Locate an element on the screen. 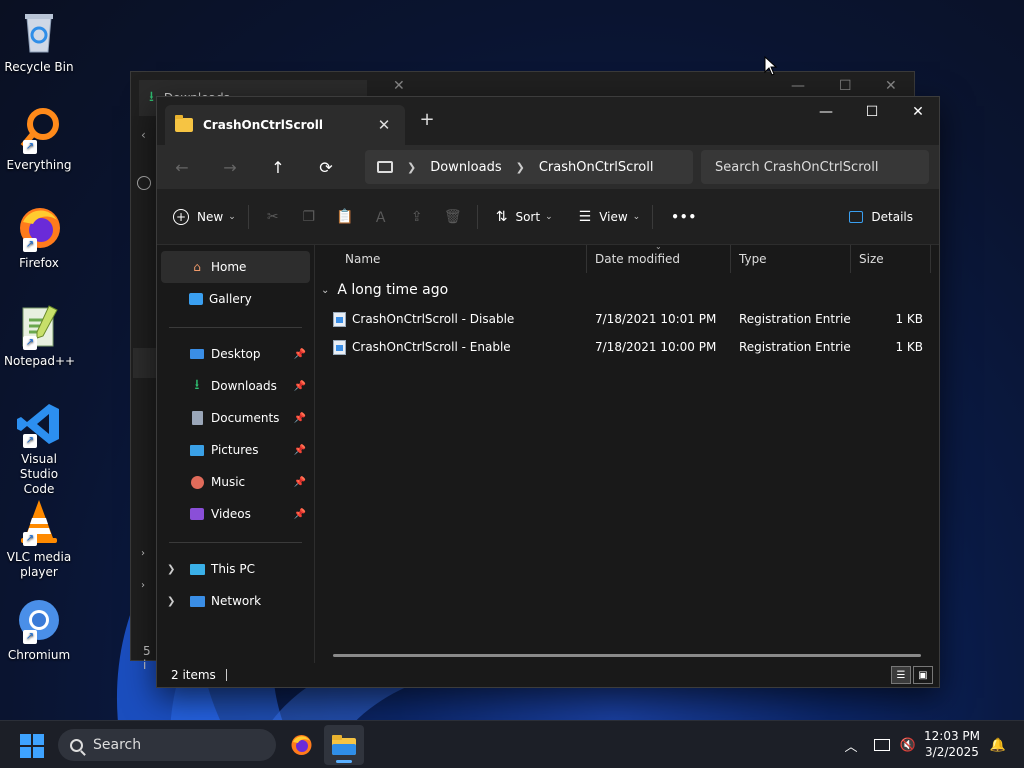  delete-icon: 🗑 is located at coordinates (453, 217).